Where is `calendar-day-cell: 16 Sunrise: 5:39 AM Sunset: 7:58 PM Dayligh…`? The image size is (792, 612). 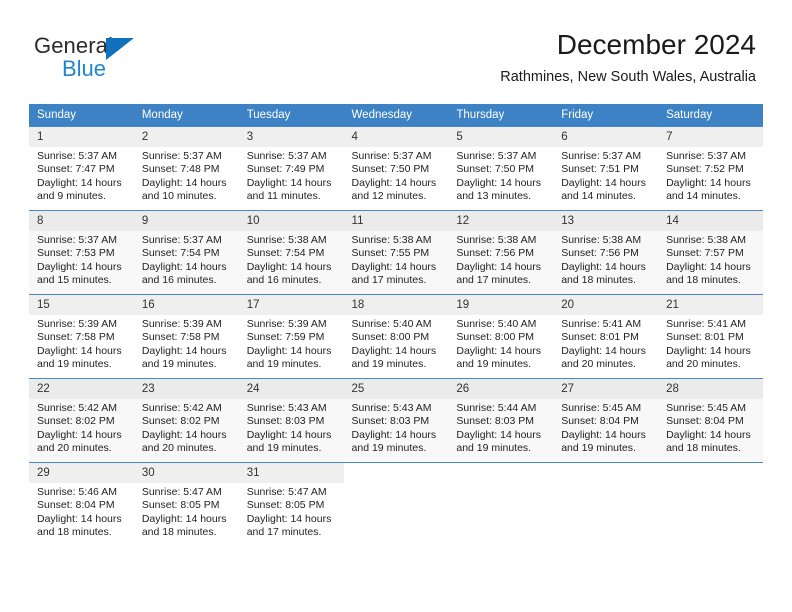
calendar-day-cell: 16 Sunrise: 5:39 AM Sunset: 7:58 PM Dayligh… is located at coordinates (186, 336).